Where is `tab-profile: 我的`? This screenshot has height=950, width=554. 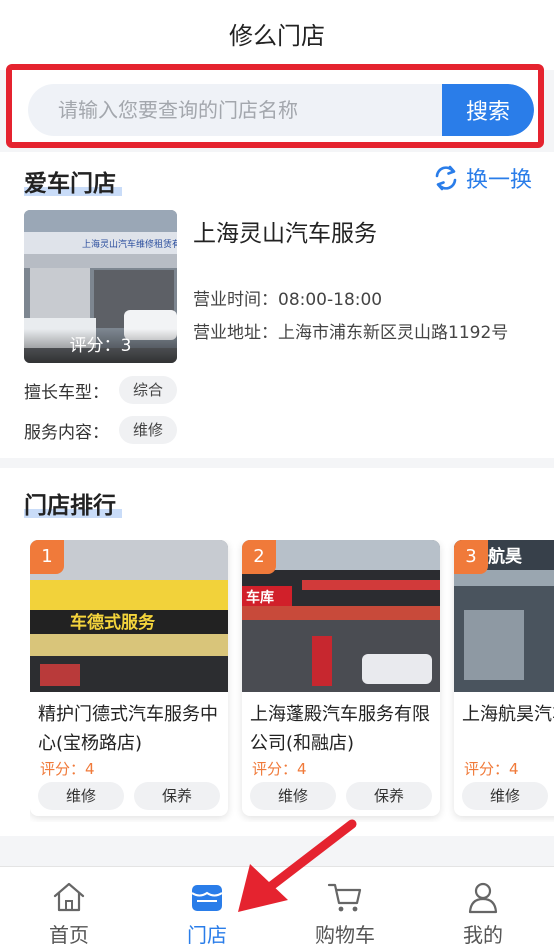
tab-profile: 我的 is located at coordinates (483, 908).